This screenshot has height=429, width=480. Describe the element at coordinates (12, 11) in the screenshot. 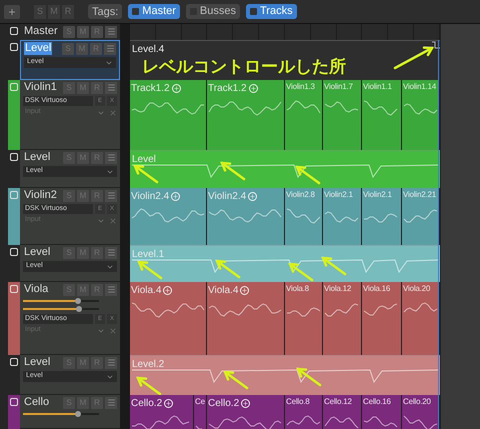

I see `add-button: +` at that location.